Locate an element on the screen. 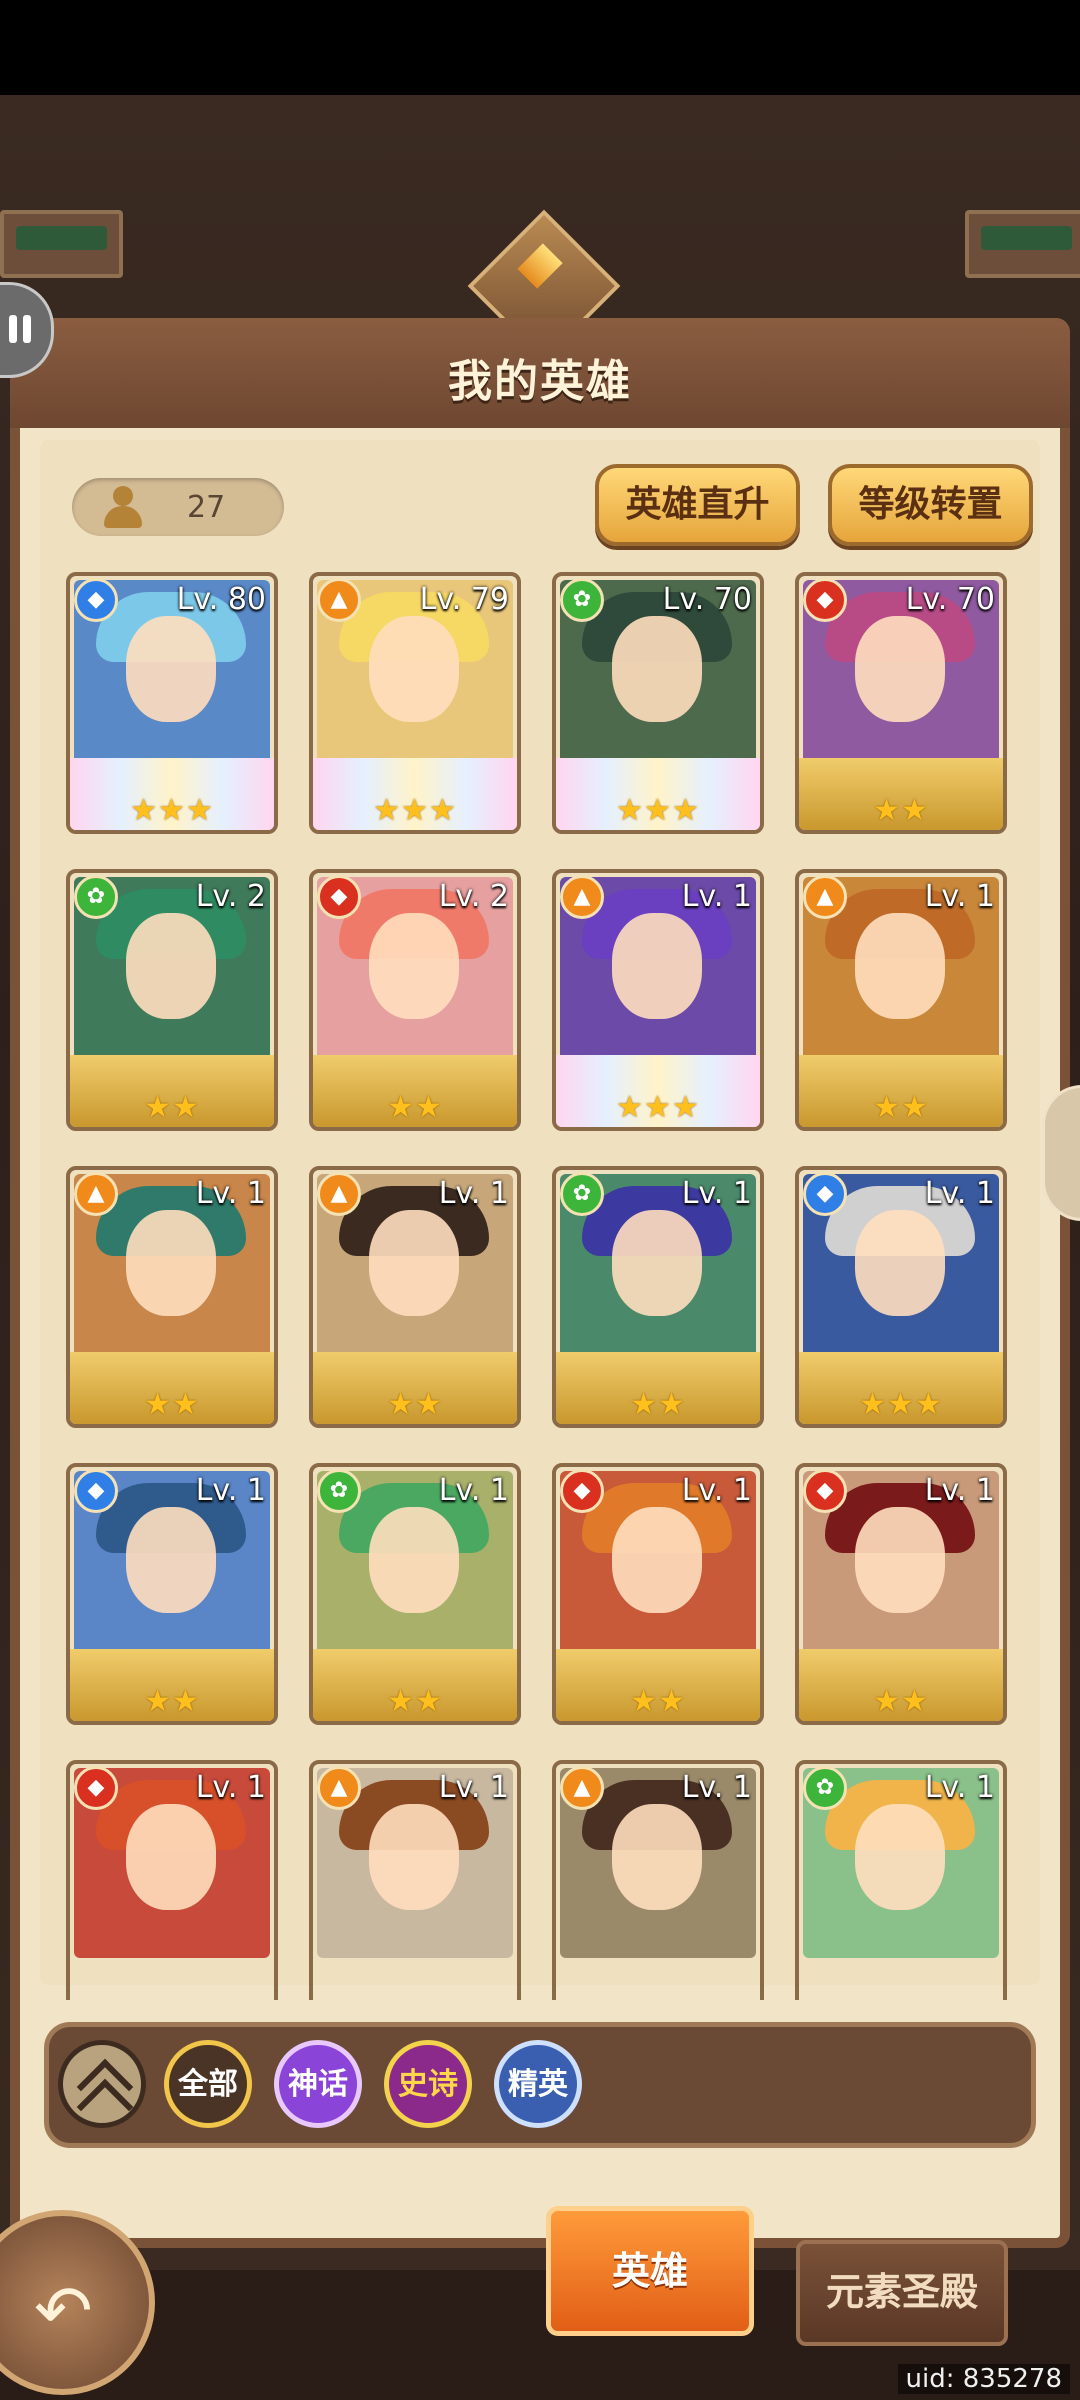  hero-card: ★★ ✿ Lv. 2 is located at coordinates (172, 1000).